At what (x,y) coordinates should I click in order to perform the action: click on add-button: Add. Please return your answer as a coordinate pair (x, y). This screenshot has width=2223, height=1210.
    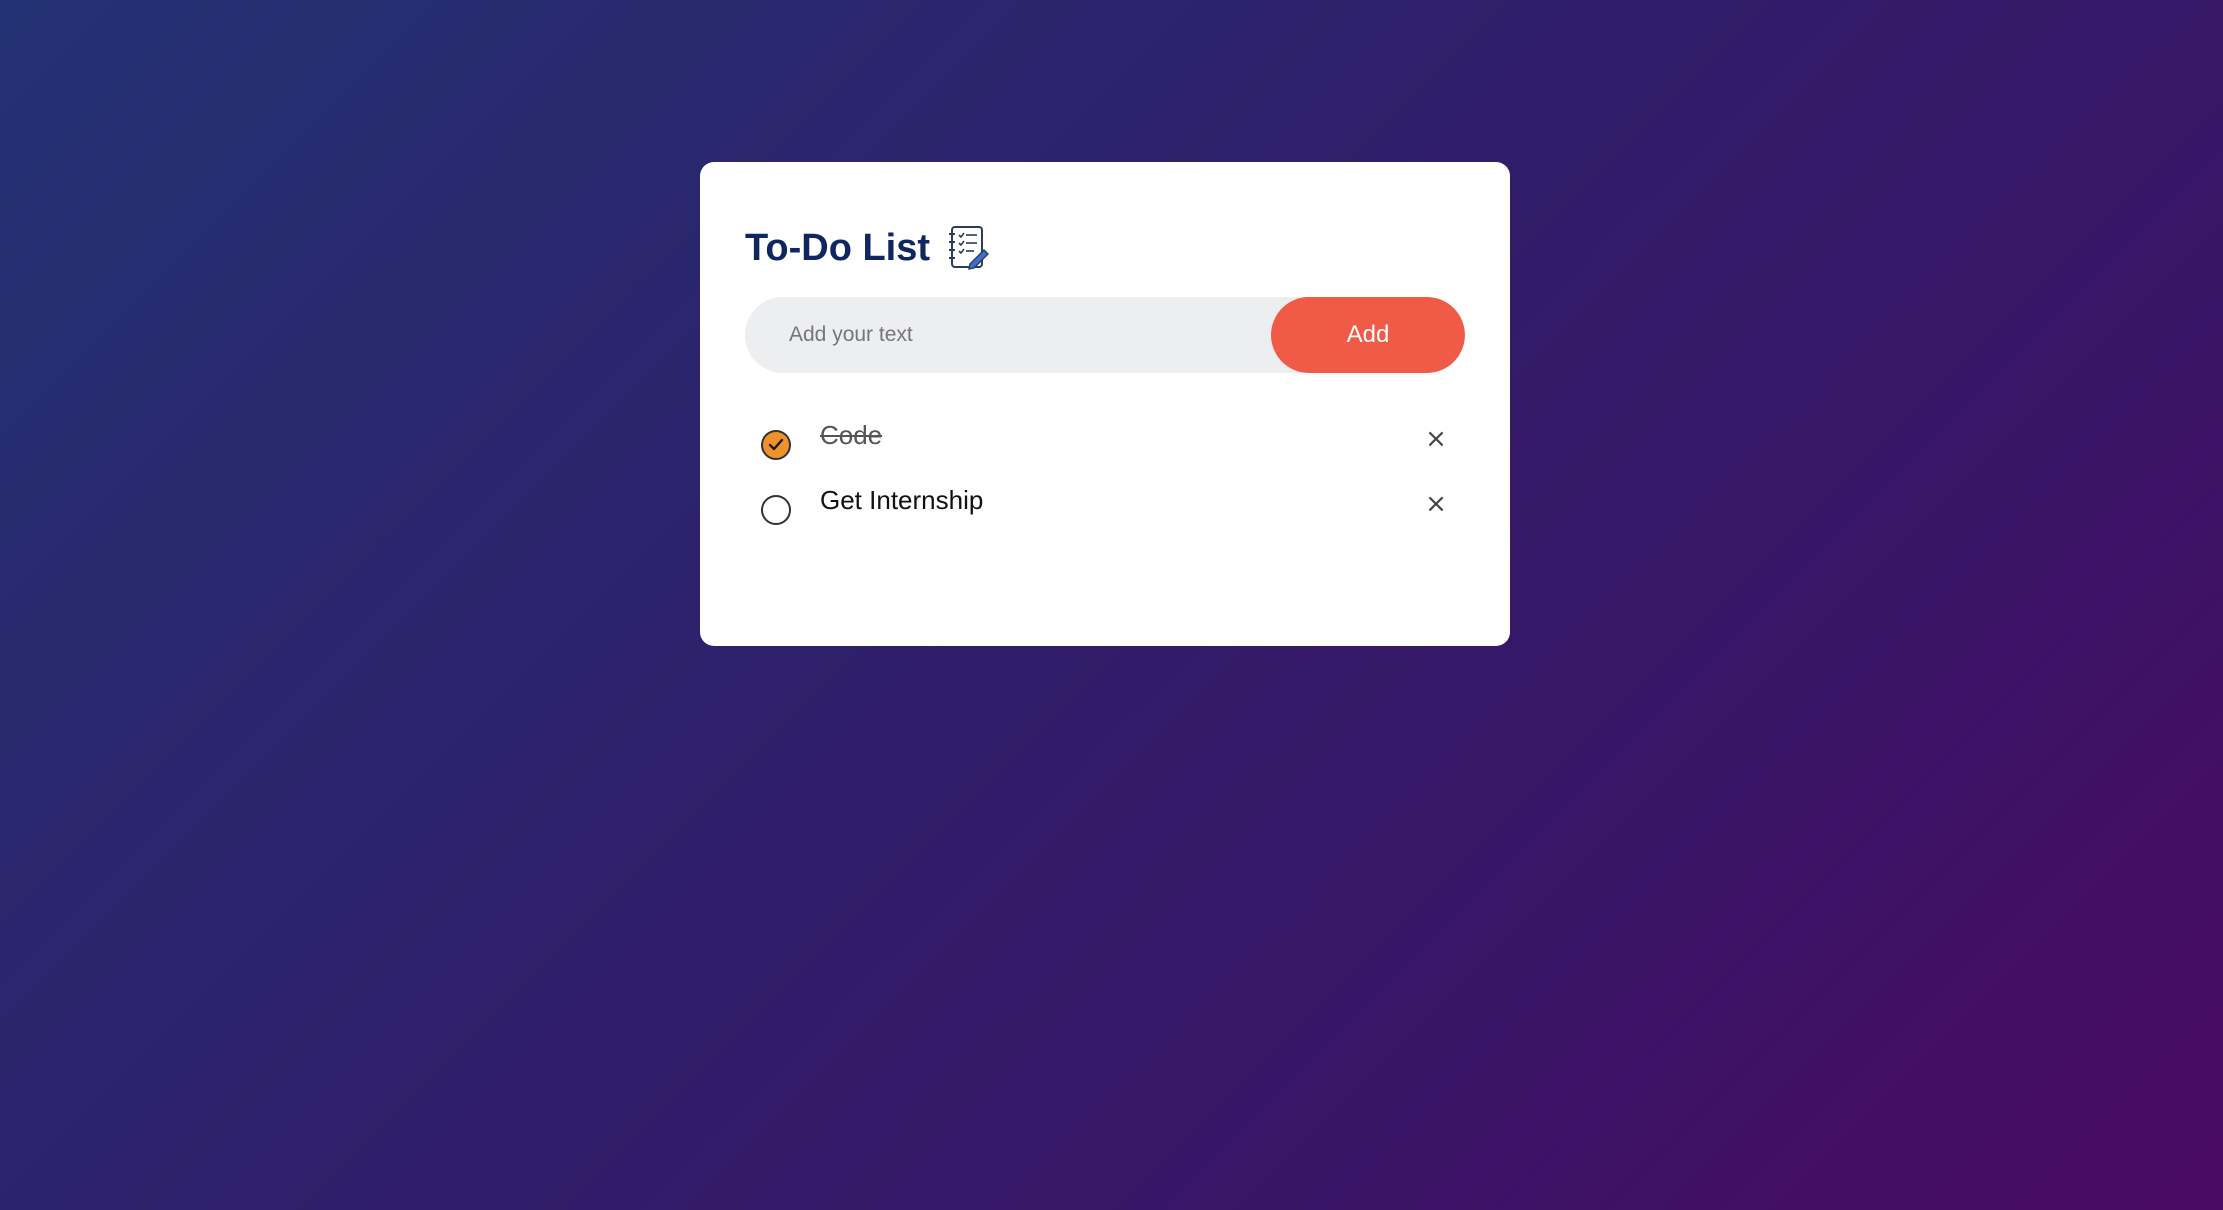
    Looking at the image, I should click on (1368, 335).